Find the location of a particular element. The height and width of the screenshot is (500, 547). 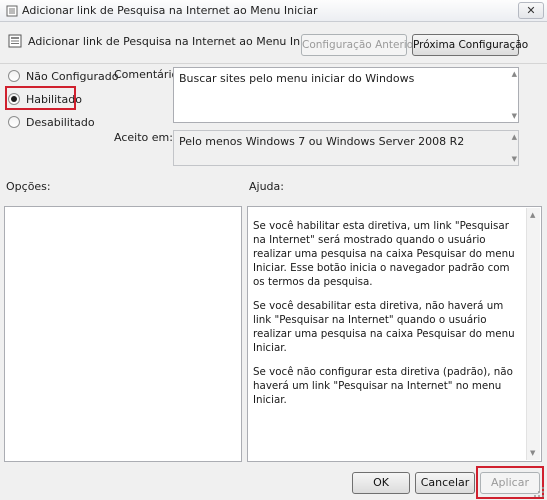

help-label: Ajuda: is located at coordinates (266, 186).